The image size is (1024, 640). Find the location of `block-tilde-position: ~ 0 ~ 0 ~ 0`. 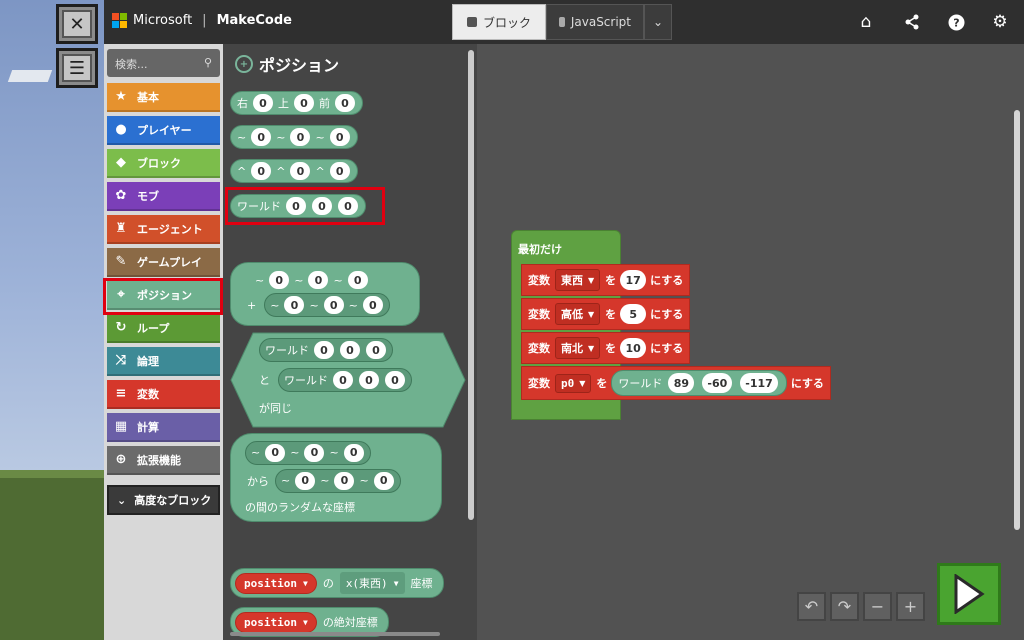

block-tilde-position: ~ 0 ~ 0 ~ 0 is located at coordinates (294, 137).